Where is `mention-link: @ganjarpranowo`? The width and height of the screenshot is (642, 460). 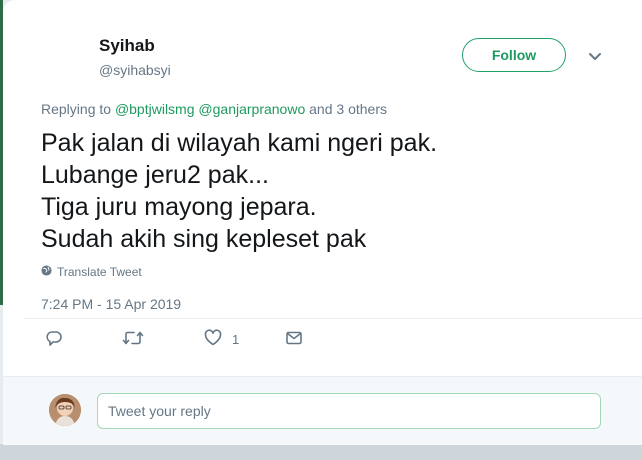
mention-link: @ganjarpranowo is located at coordinates (251, 109).